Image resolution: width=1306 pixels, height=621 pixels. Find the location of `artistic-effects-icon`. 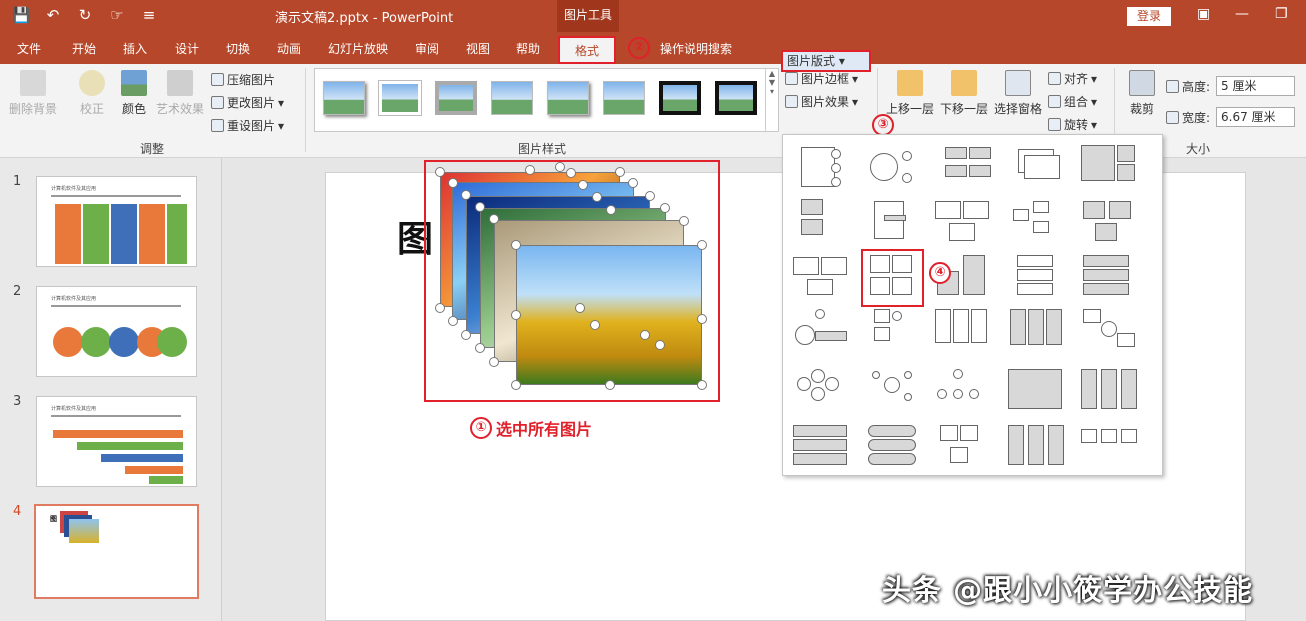

artistic-effects-icon is located at coordinates (180, 83).